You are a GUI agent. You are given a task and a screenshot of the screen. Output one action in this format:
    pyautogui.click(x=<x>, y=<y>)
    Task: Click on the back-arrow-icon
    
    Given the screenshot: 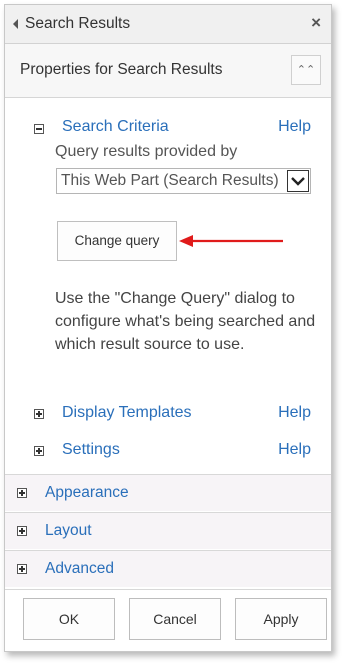 What is the action you would take?
    pyautogui.click(x=15, y=24)
    